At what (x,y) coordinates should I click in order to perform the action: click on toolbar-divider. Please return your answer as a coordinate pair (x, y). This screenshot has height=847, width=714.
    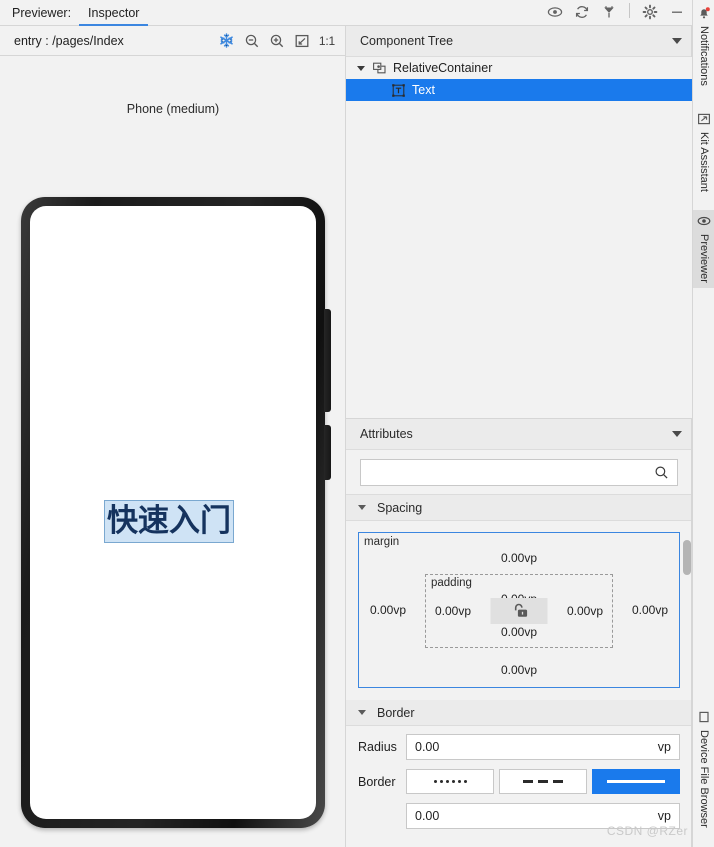
    Looking at the image, I should click on (629, 10).